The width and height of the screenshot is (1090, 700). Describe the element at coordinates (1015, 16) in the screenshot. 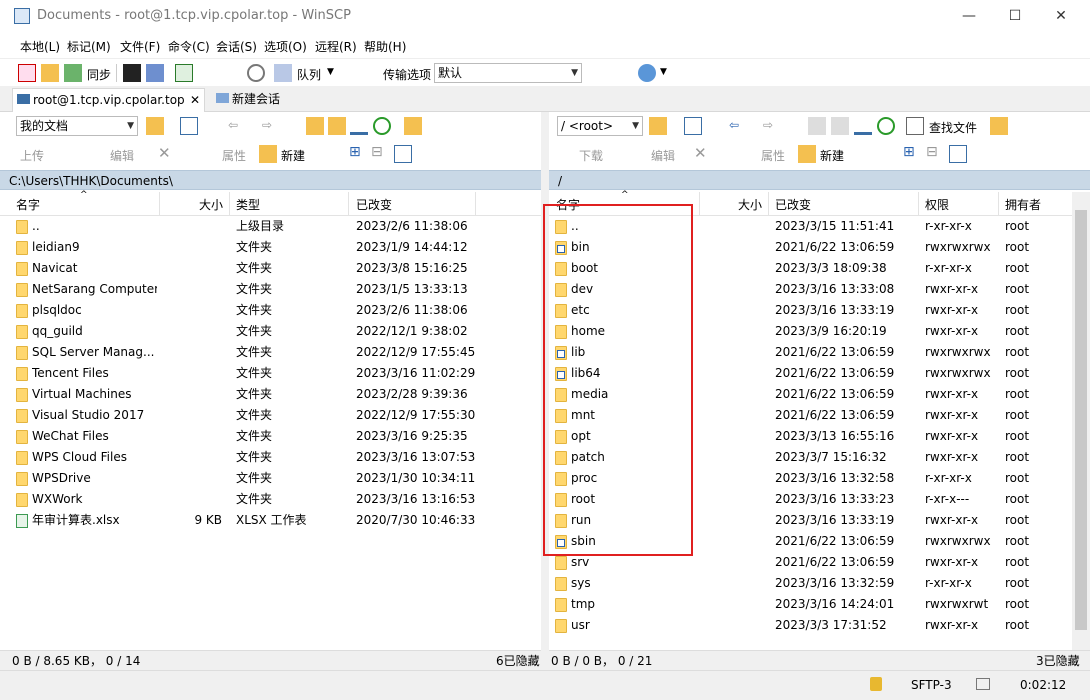

I see `maximize-button: ☐` at that location.